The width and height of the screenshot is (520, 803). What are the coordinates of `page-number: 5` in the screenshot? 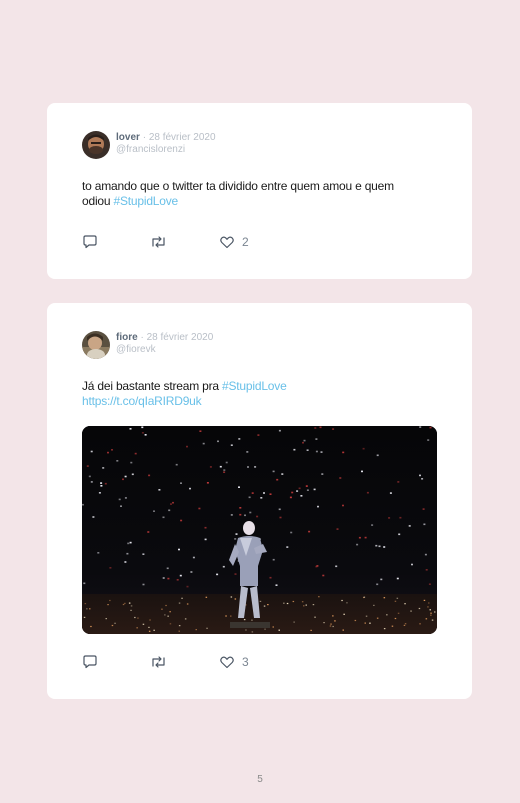 It's located at (260, 779).